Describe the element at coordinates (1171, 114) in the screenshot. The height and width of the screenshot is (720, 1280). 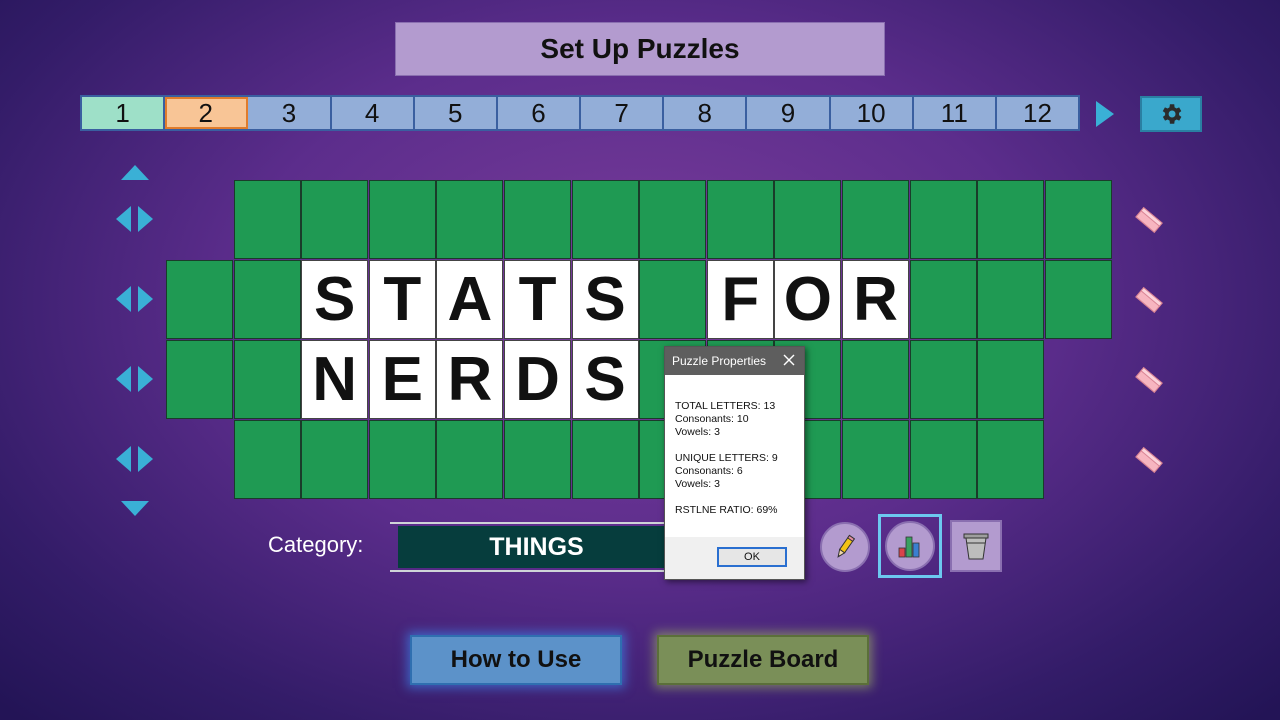
I see `settings-button` at that location.